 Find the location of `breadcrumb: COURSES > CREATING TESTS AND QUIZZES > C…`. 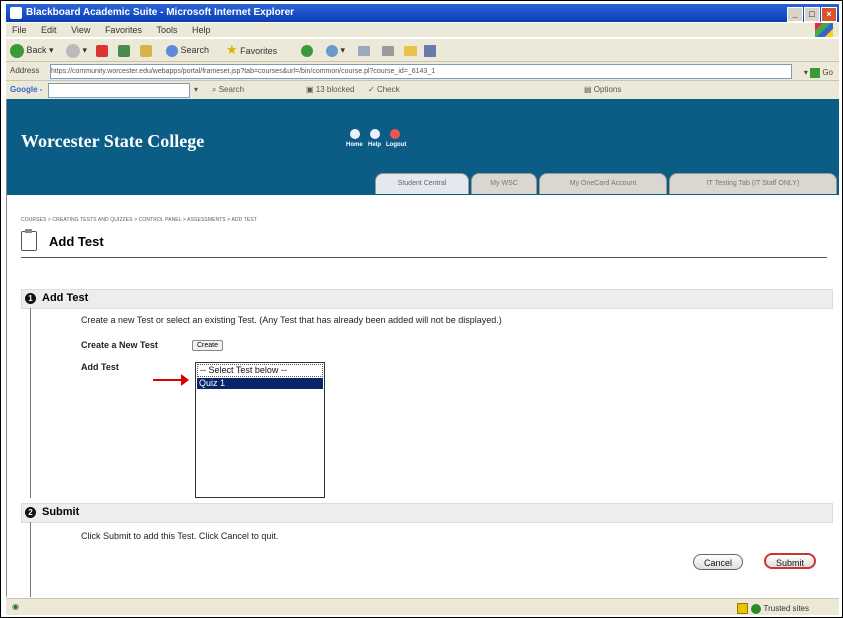

breadcrumb: COURSES > CREATING TESTS AND QUIZZES > C… is located at coordinates (139, 220).